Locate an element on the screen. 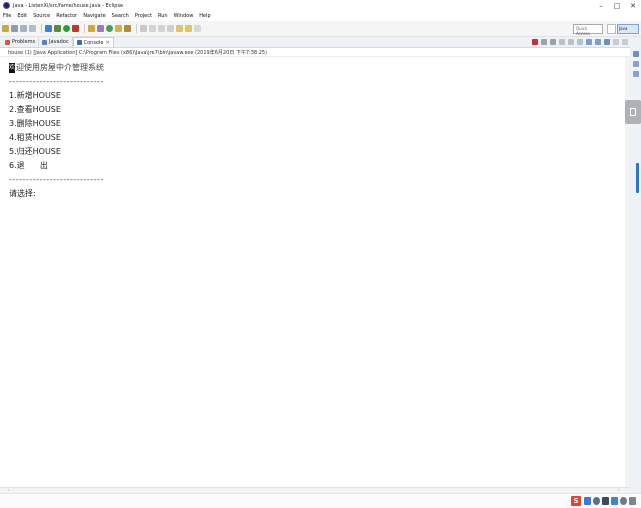 This screenshot has height=508, width=641. ime-icon: S is located at coordinates (576, 501).